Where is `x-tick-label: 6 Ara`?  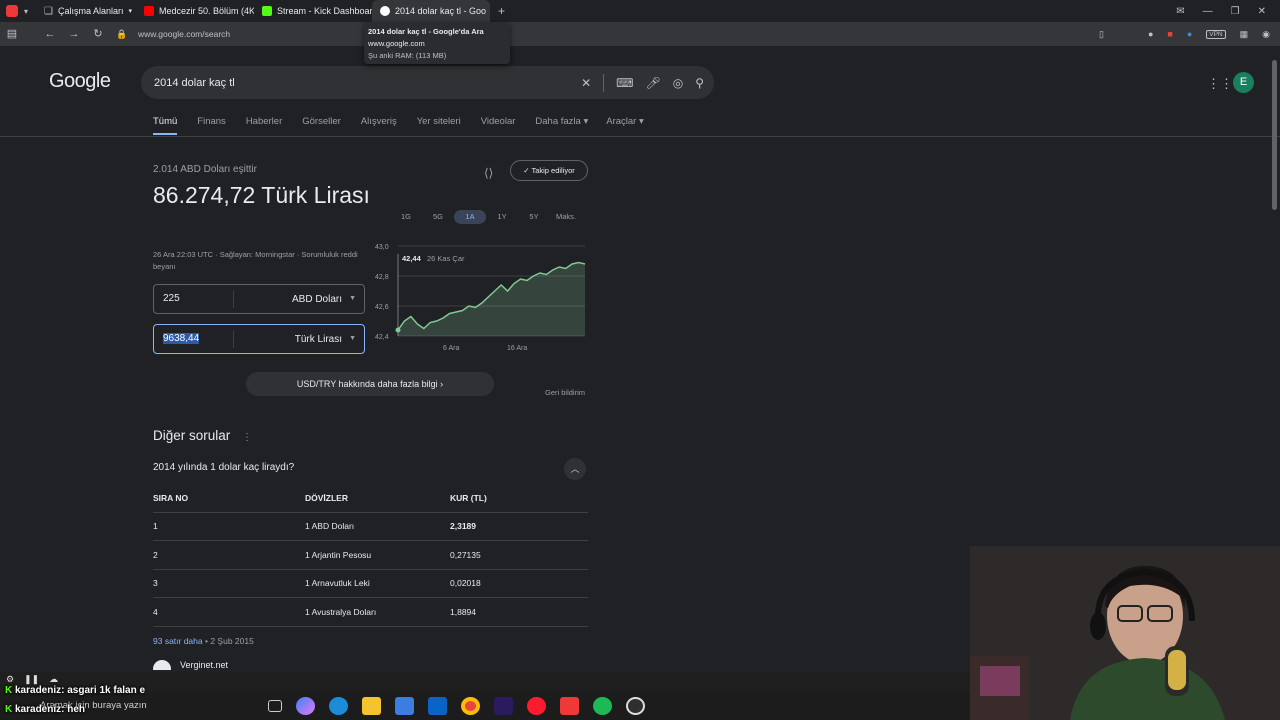
x-tick-label: 6 Ara is located at coordinates (451, 348).